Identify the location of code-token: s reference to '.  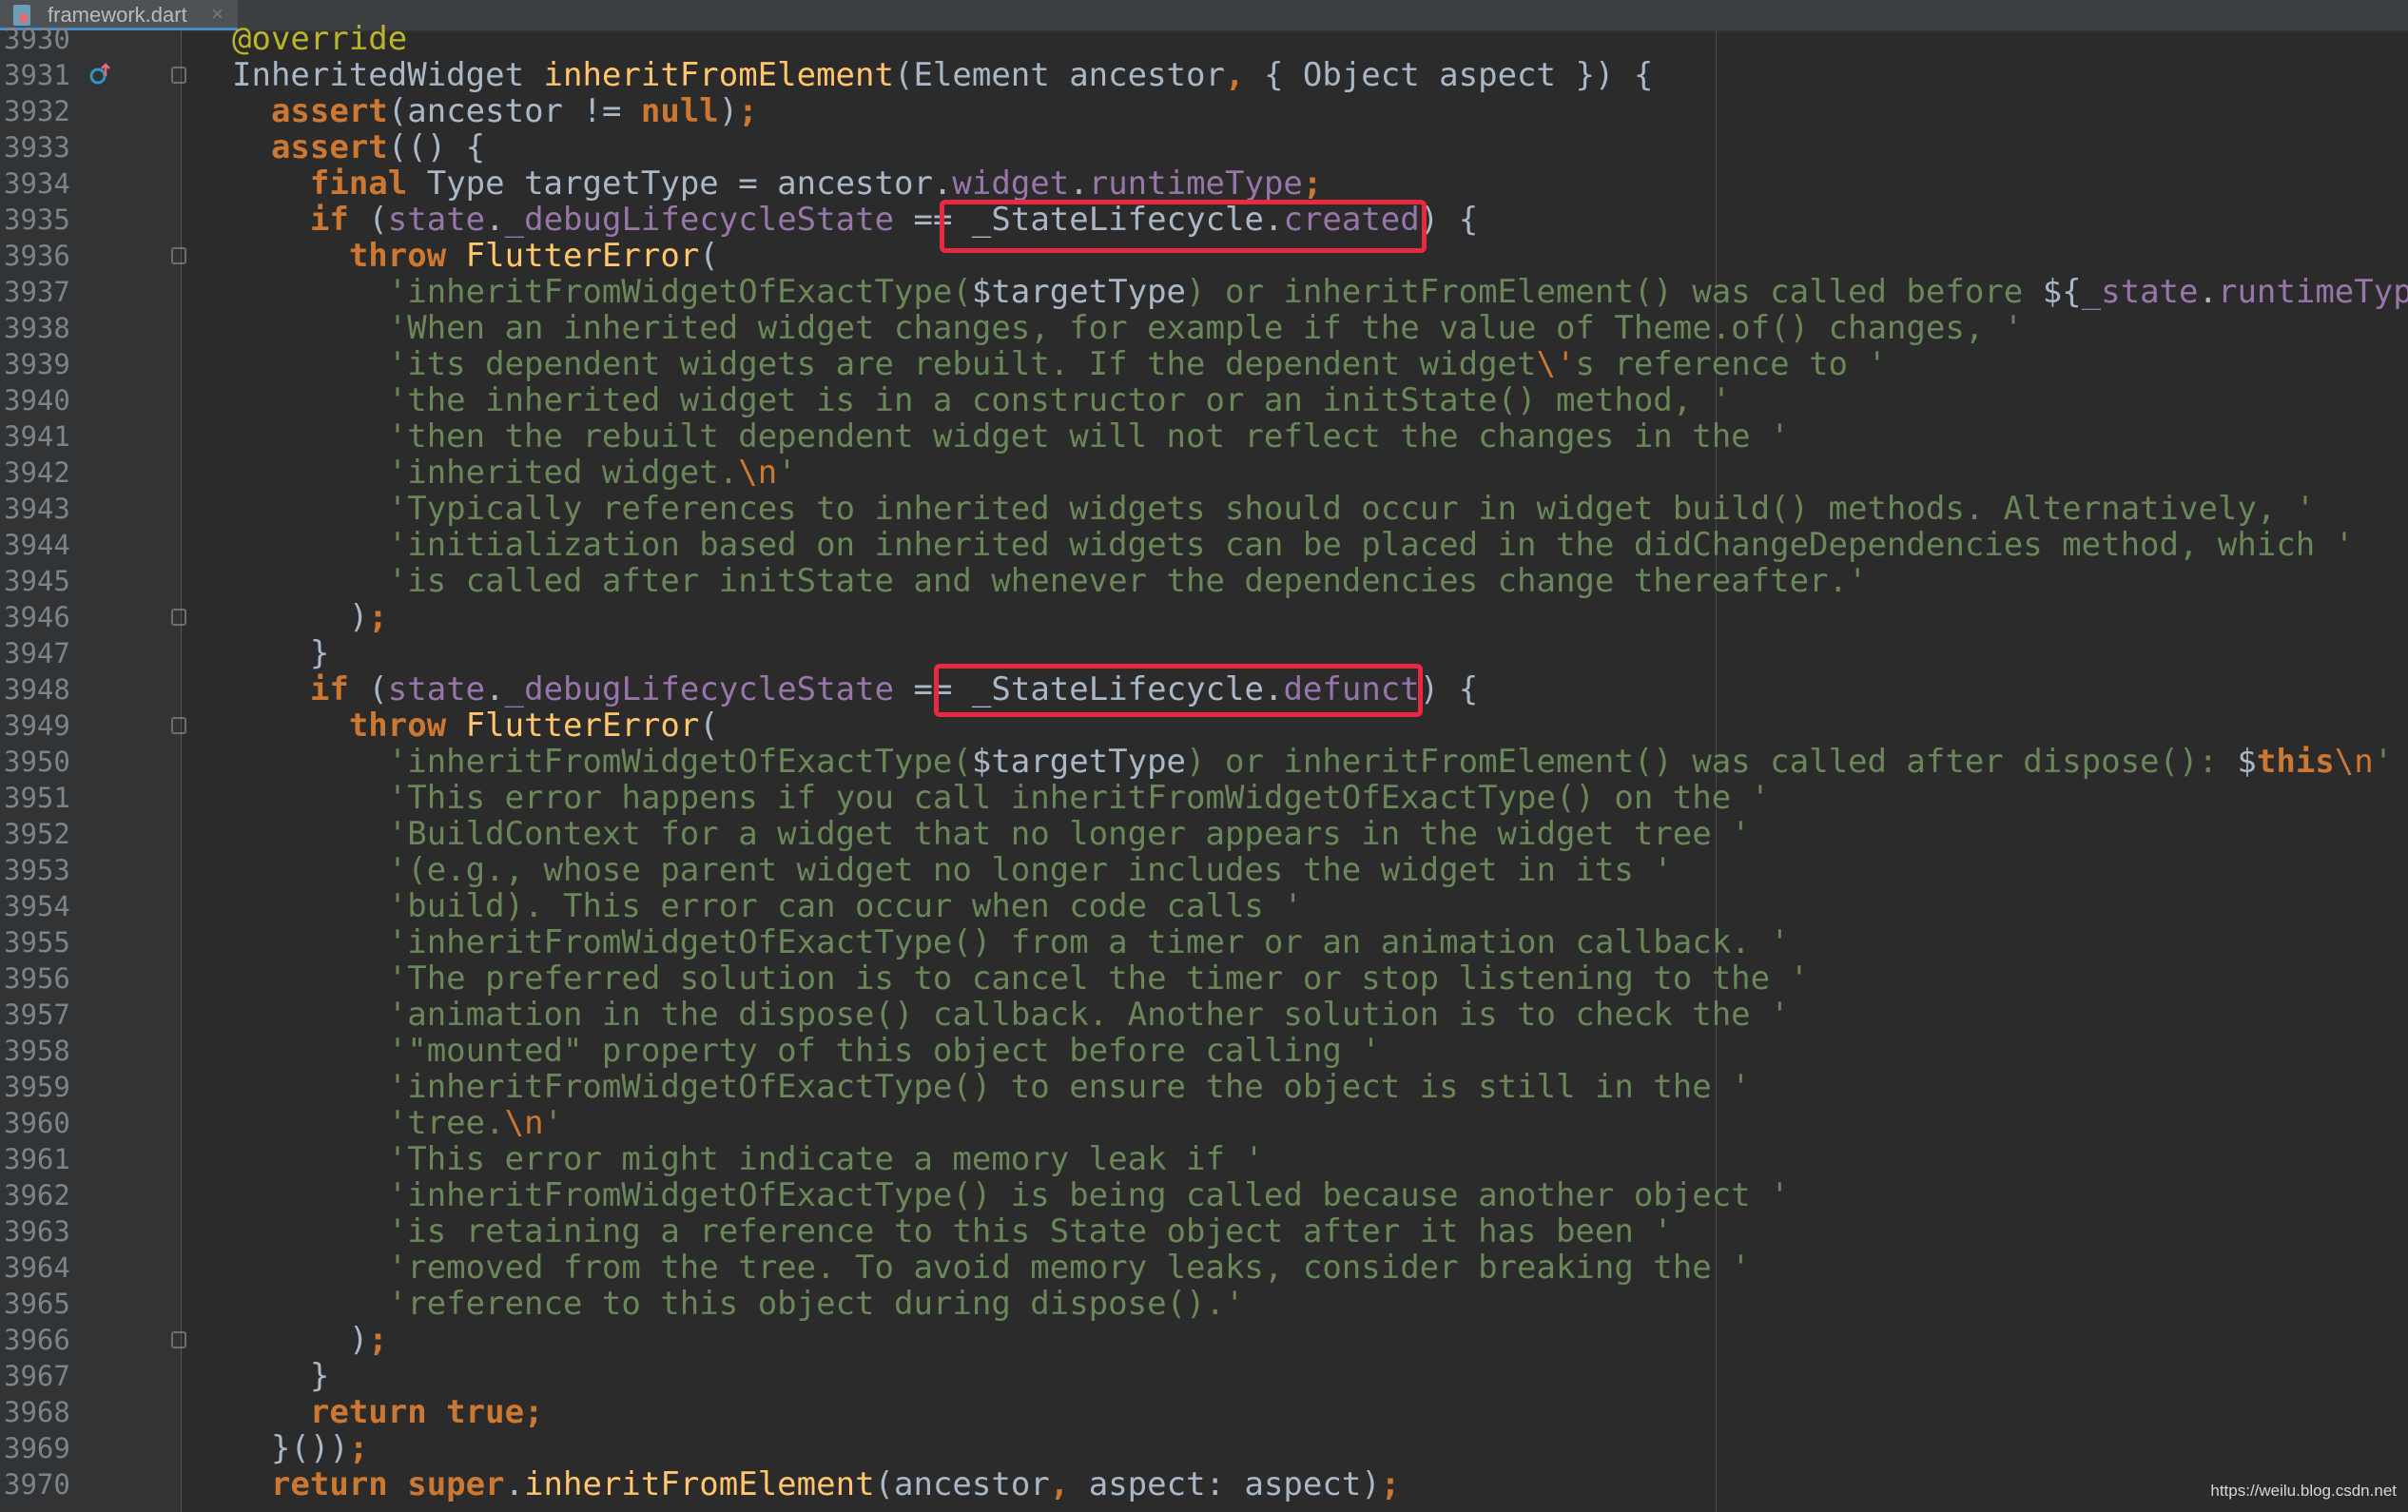
(1731, 364).